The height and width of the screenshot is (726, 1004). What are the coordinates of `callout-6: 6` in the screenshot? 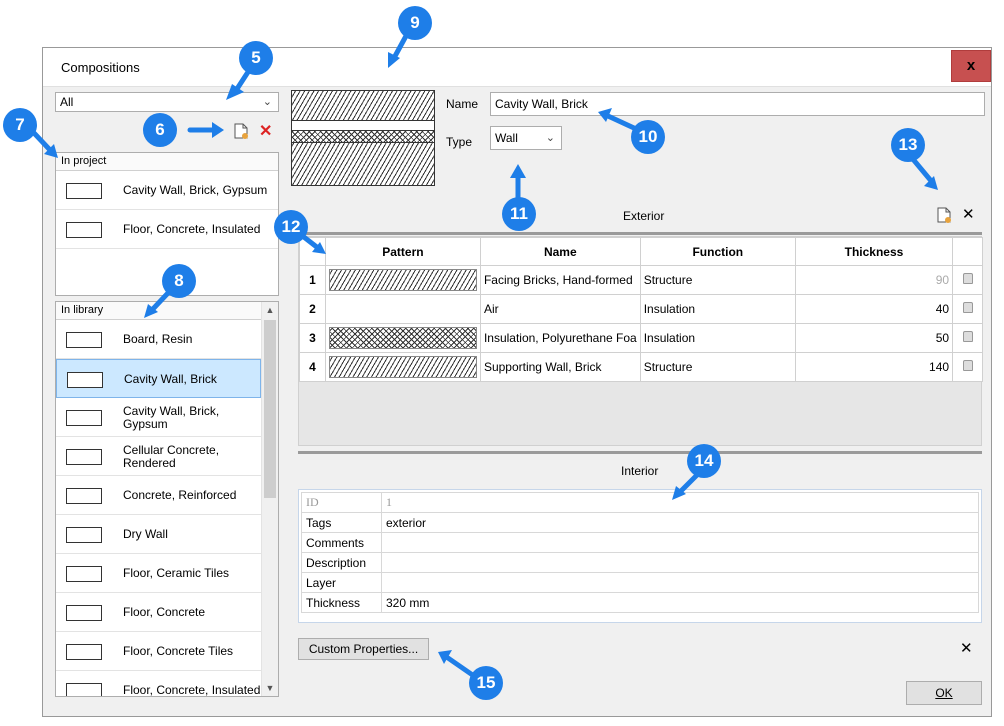 It's located at (160, 130).